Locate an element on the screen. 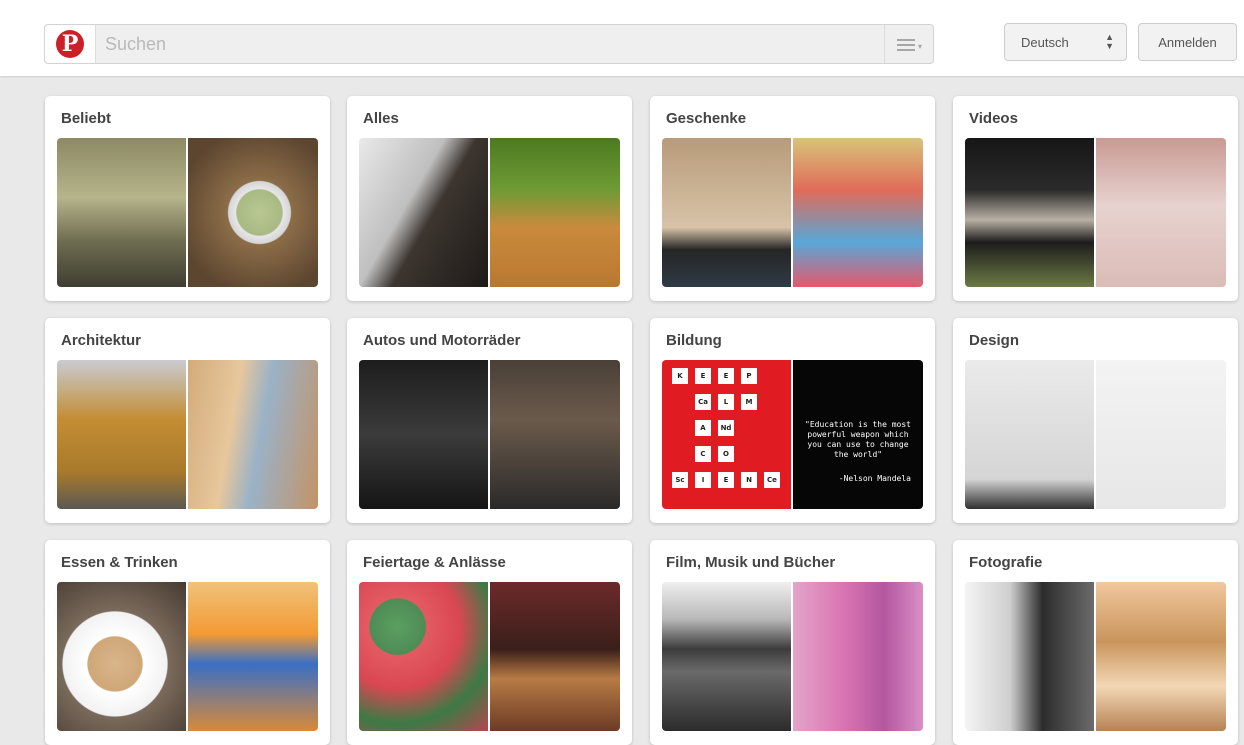 The image size is (1244, 745). element-tile: Nd is located at coordinates (726, 428).